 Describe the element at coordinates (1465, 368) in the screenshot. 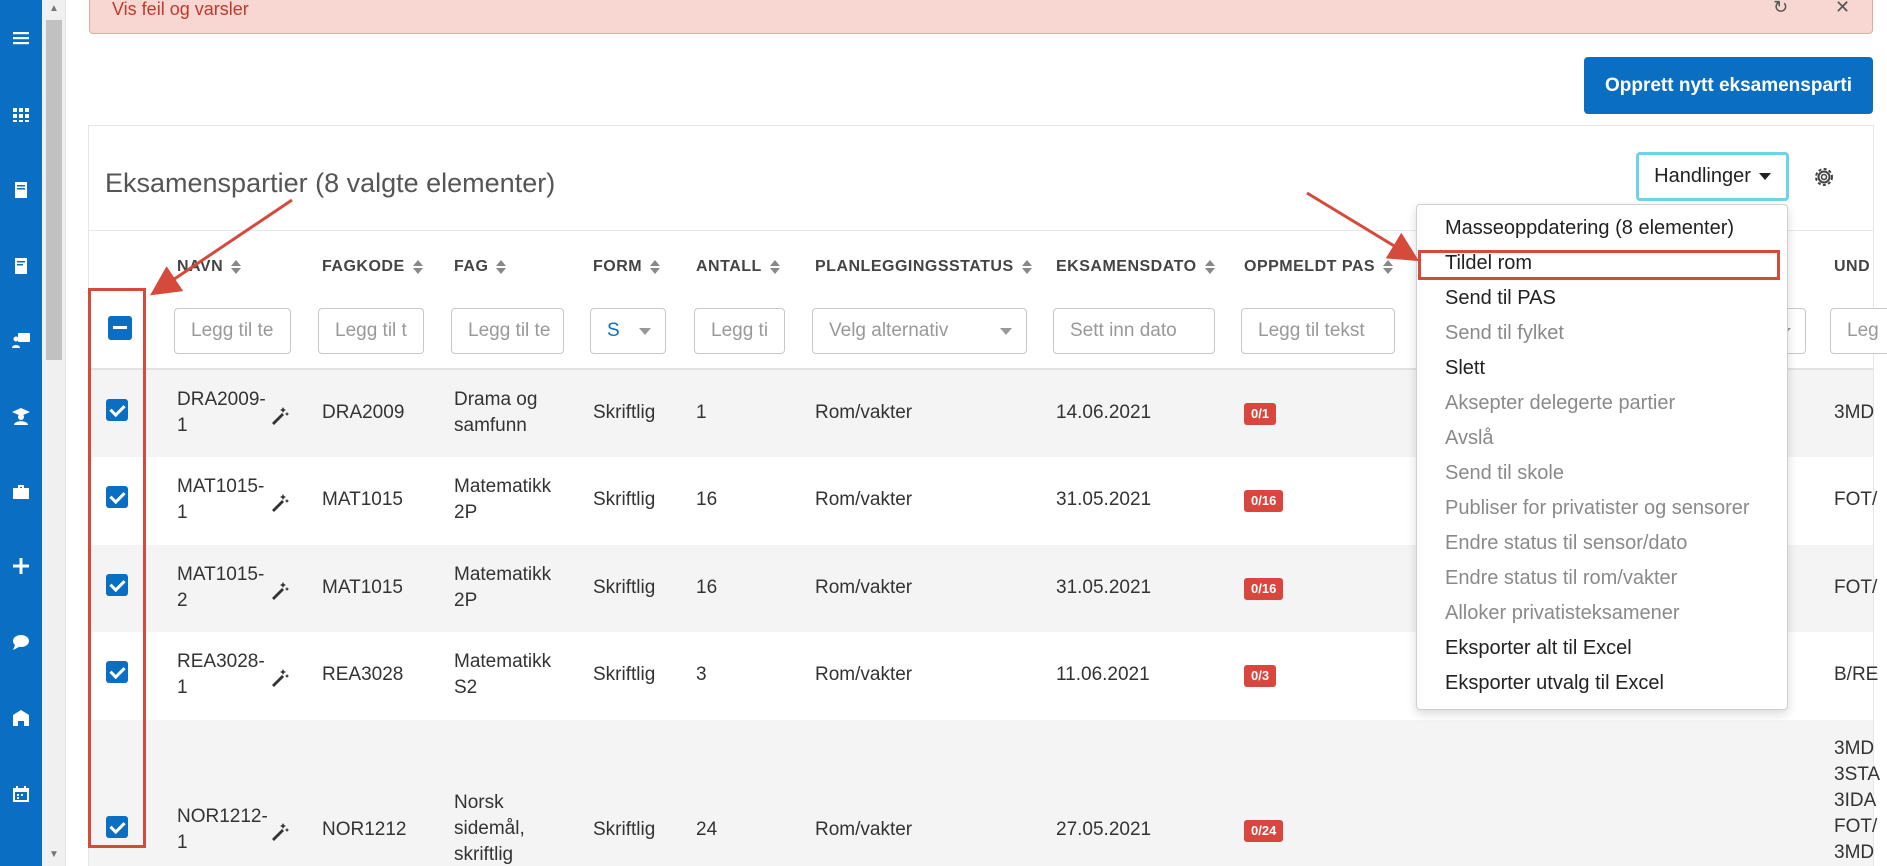

I see `menu-item-slett: Slett` at that location.